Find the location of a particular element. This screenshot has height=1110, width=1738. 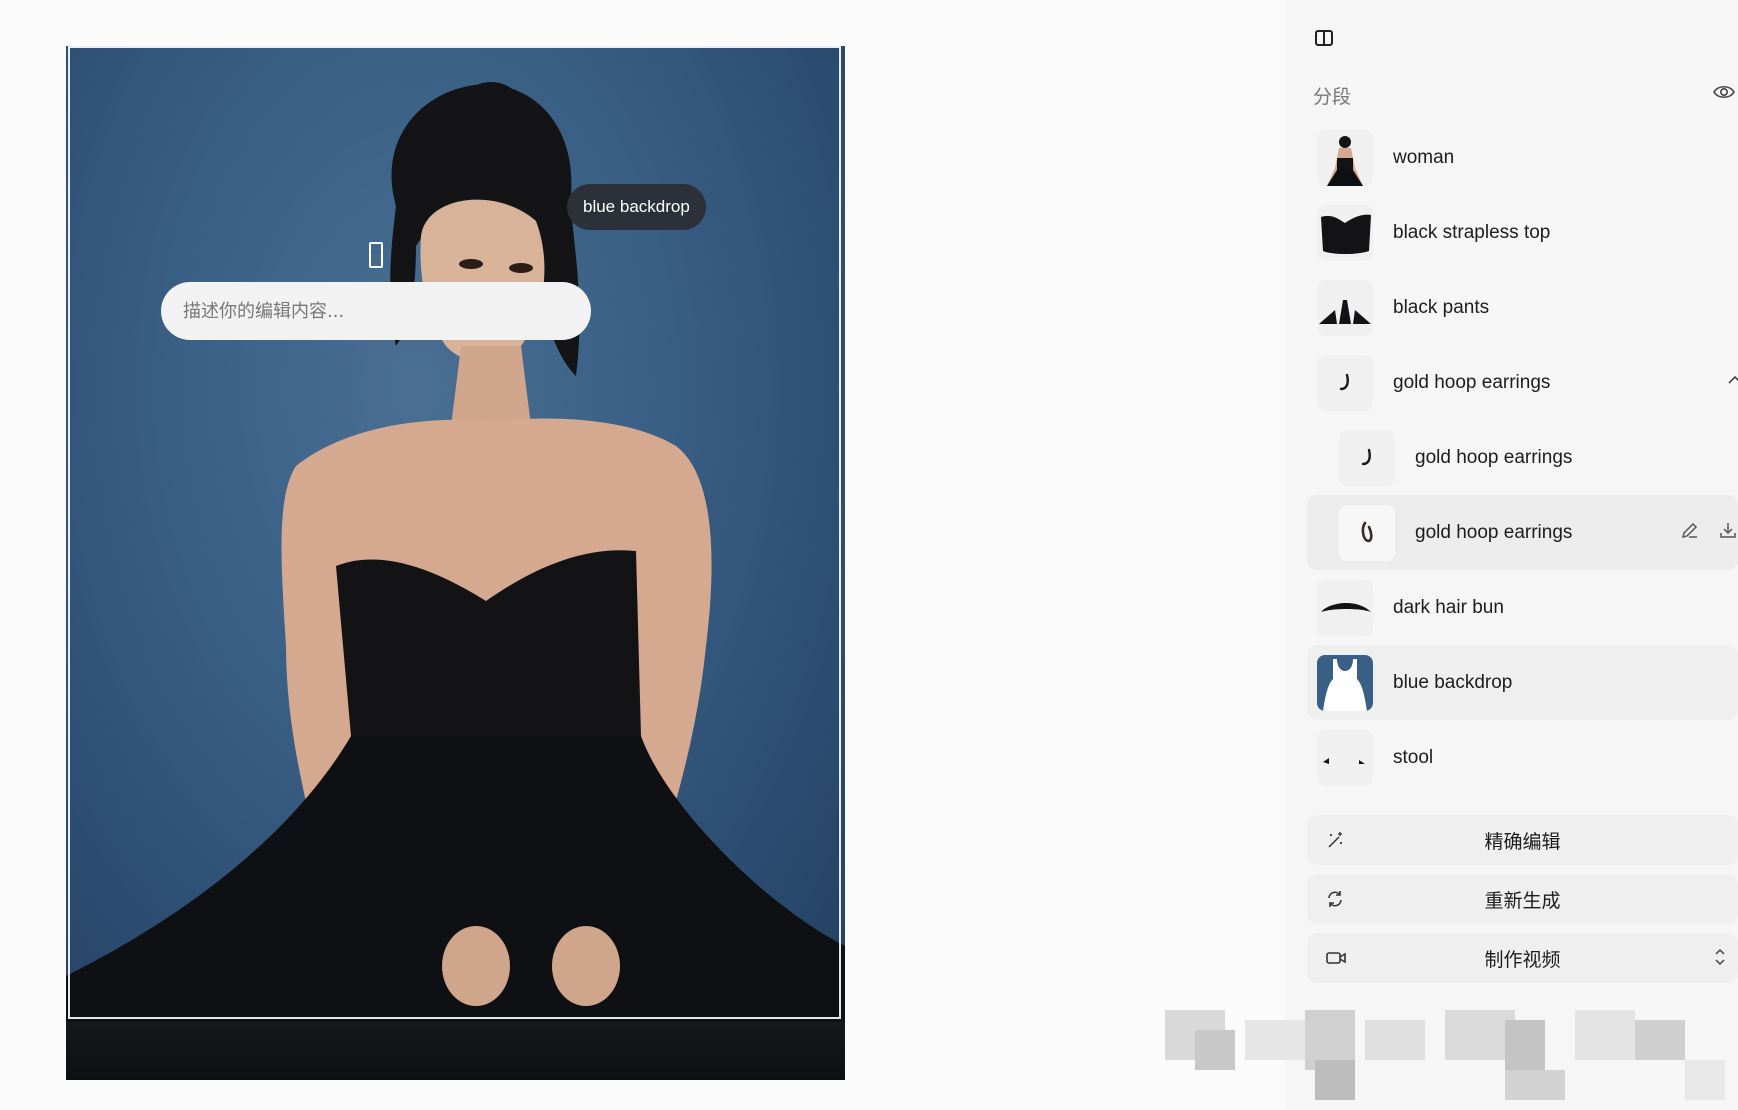

magic-wand-icon is located at coordinates (1335, 840).